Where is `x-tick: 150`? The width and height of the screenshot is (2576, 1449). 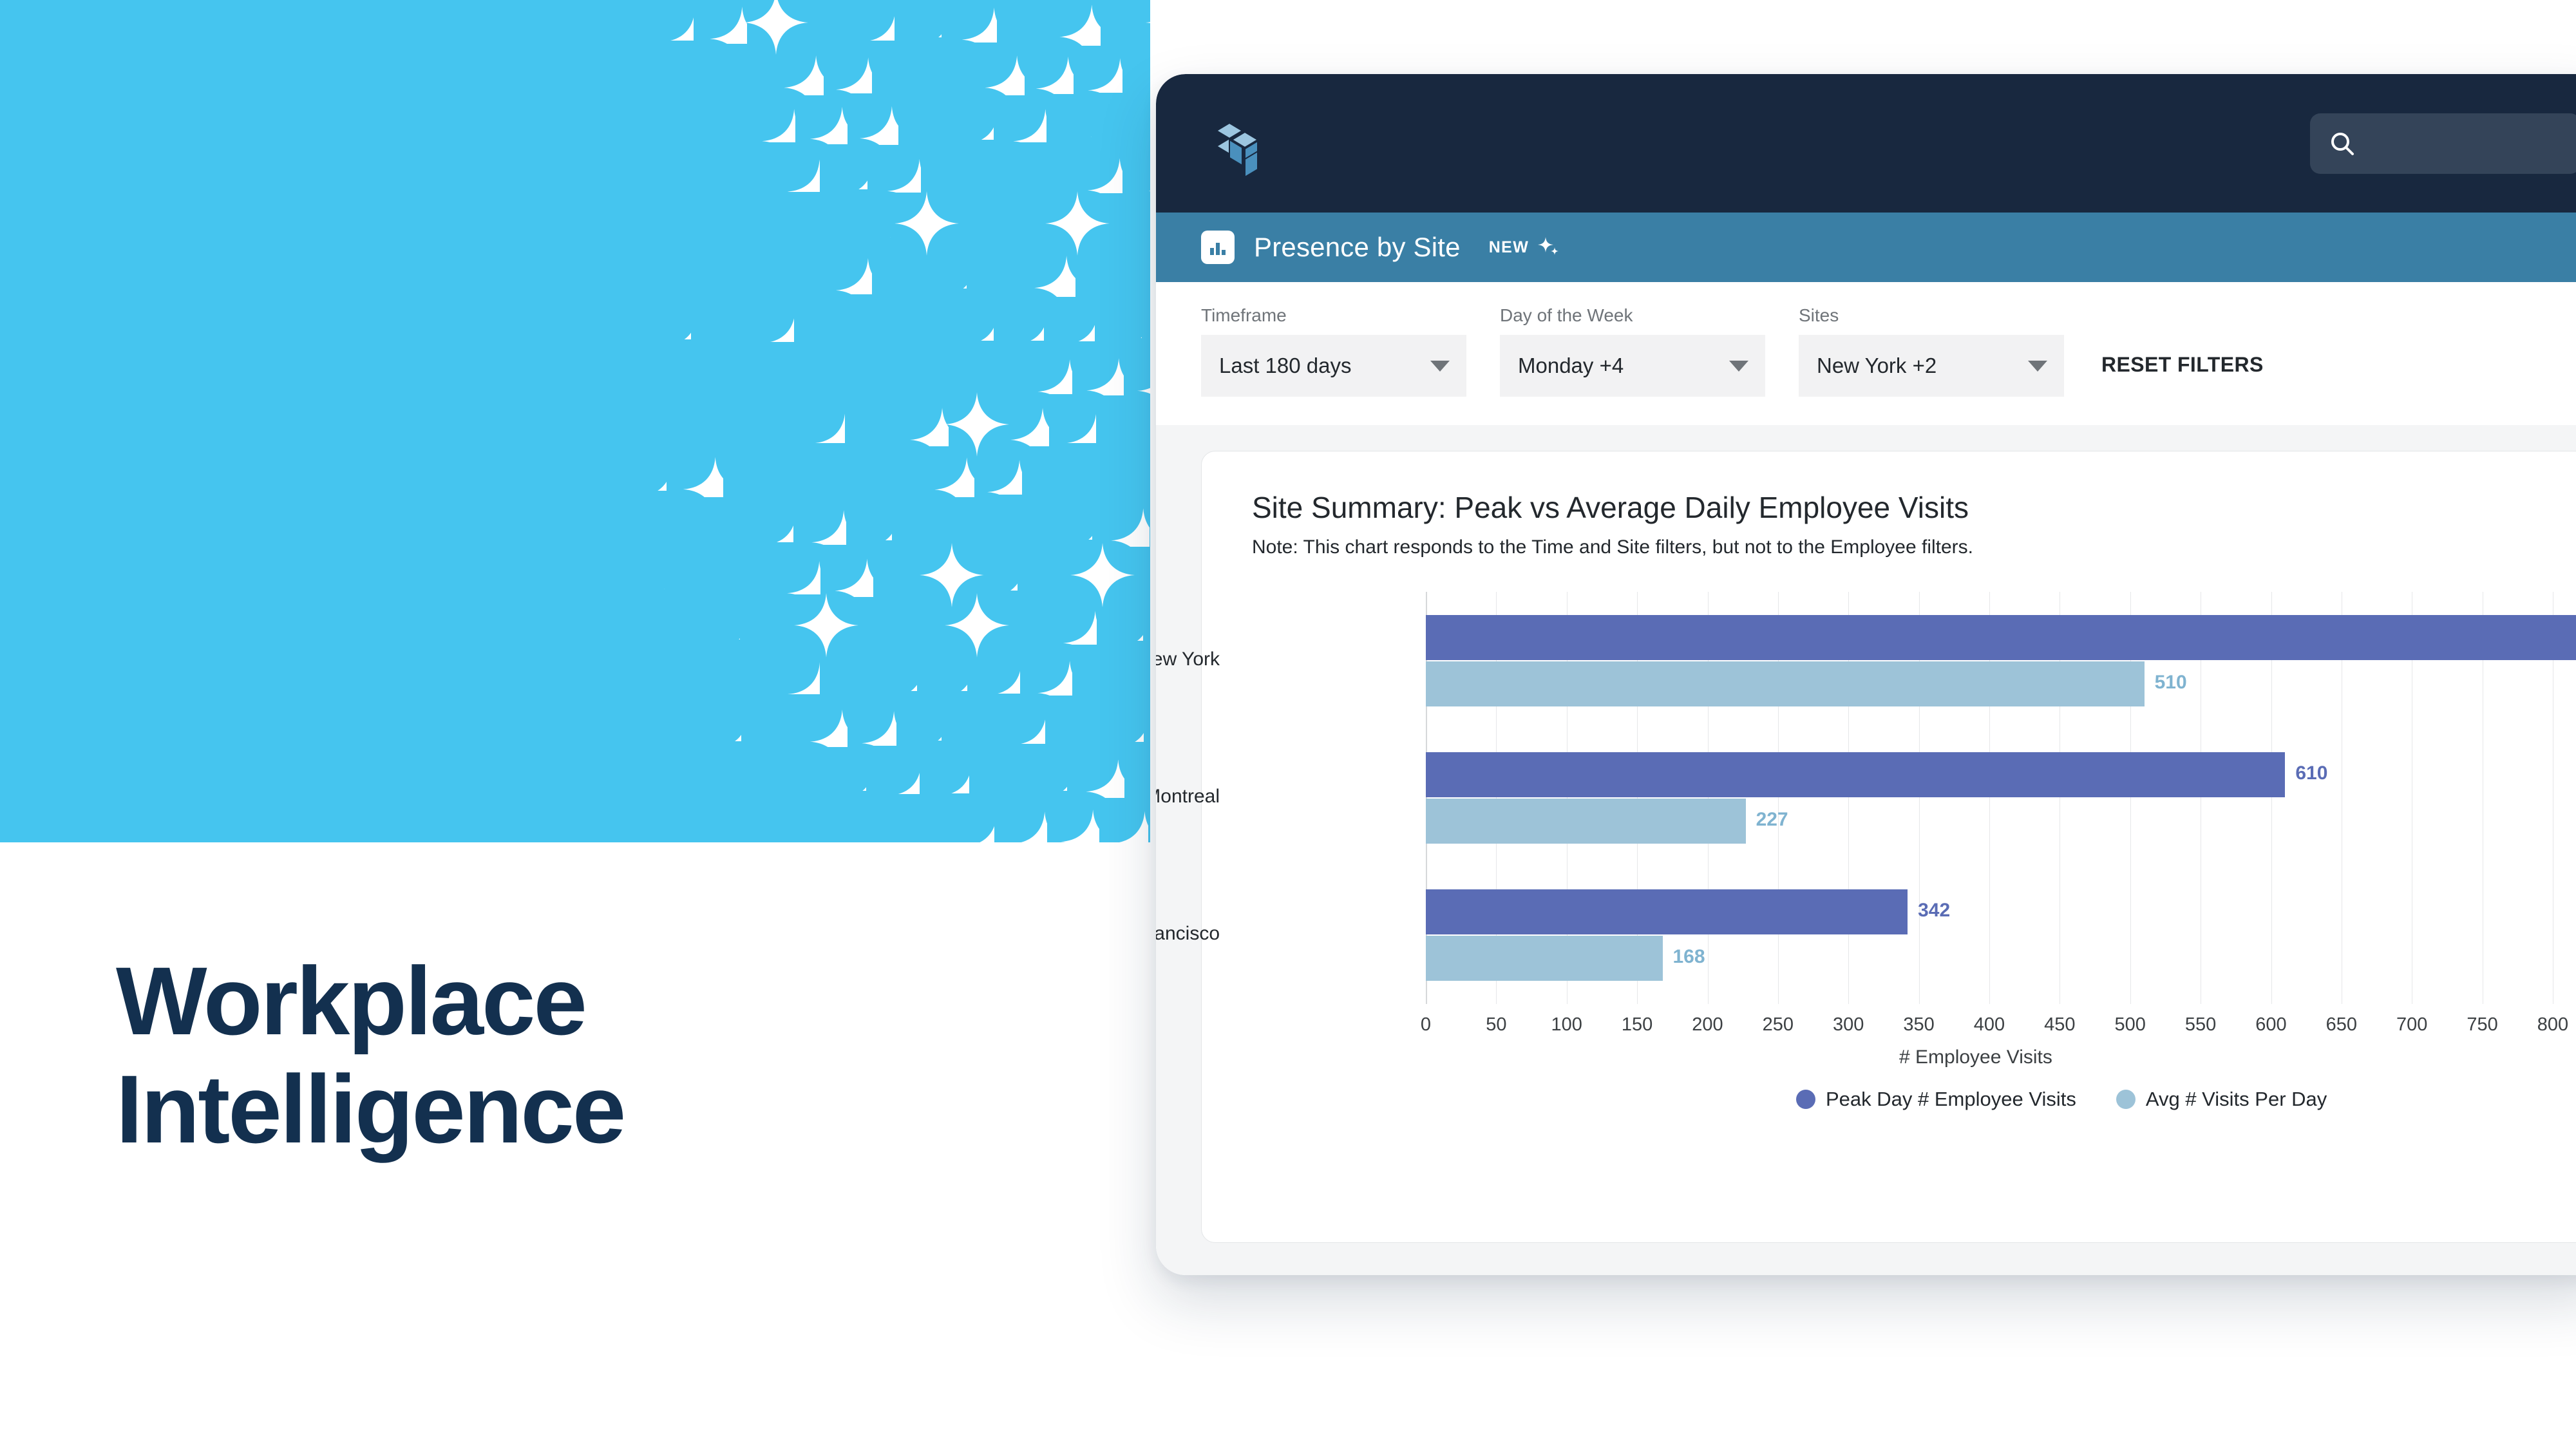 x-tick: 150 is located at coordinates (1637, 1025).